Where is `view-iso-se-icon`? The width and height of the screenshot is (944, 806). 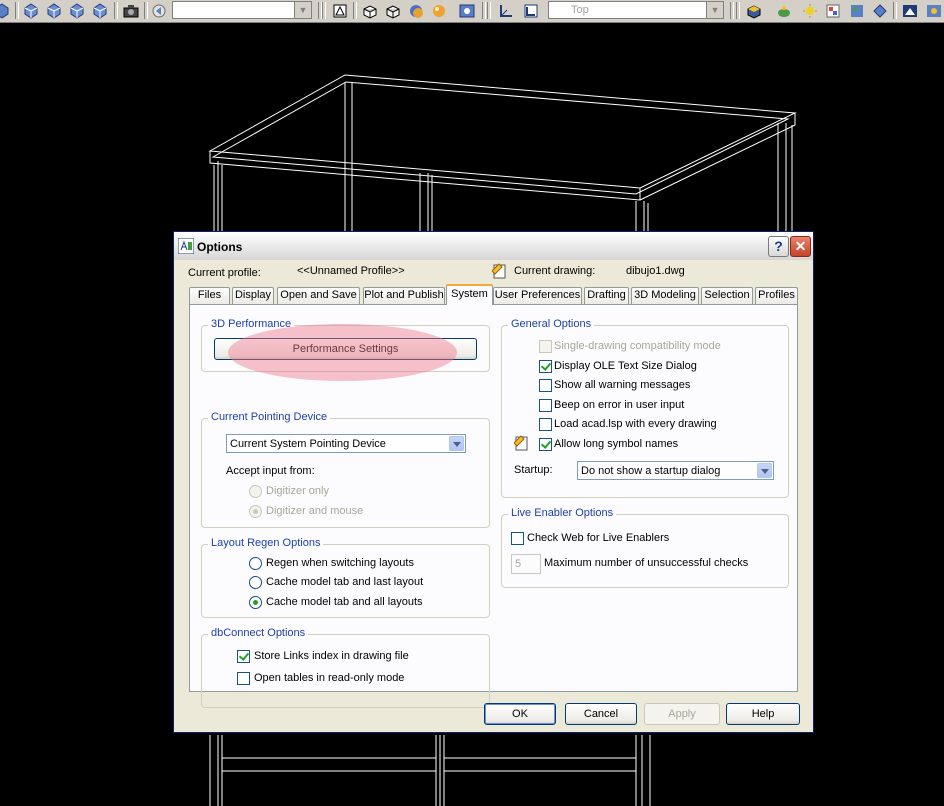
view-iso-se-icon is located at coordinates (54, 10).